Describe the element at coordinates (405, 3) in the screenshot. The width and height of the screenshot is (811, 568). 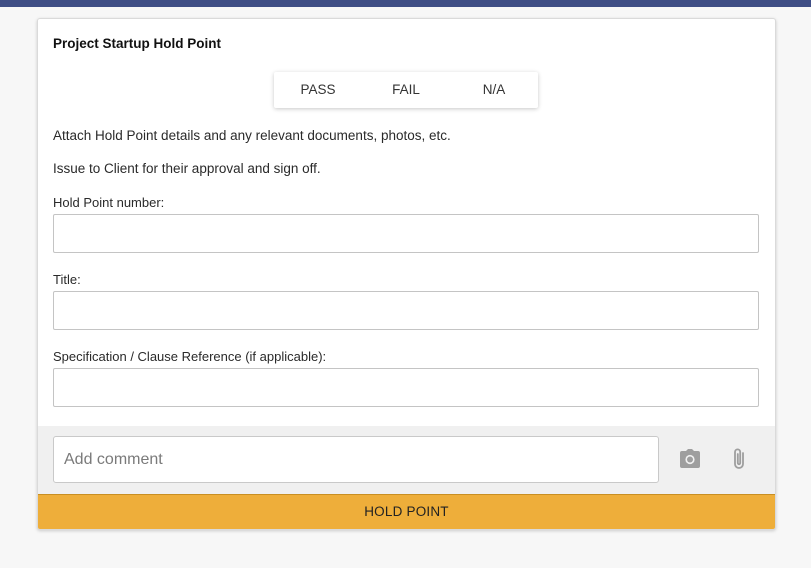
I see `top-app-bar` at that location.